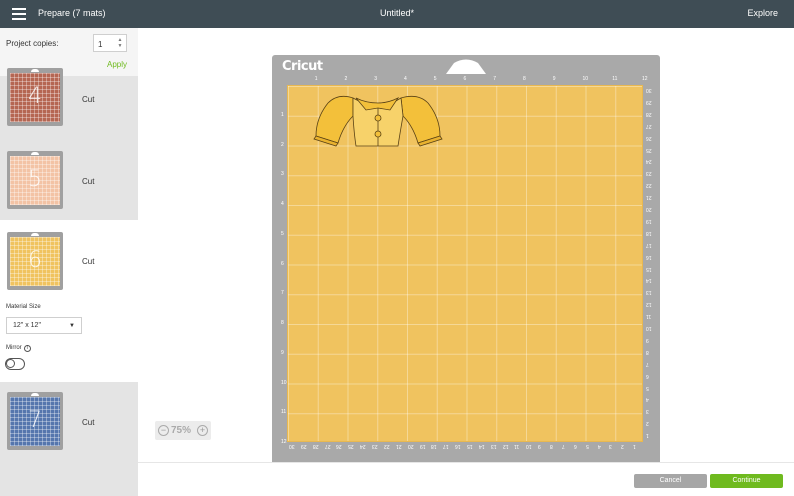 The image size is (794, 496). I want to click on ruler-right-tick: 17, so click(649, 244).